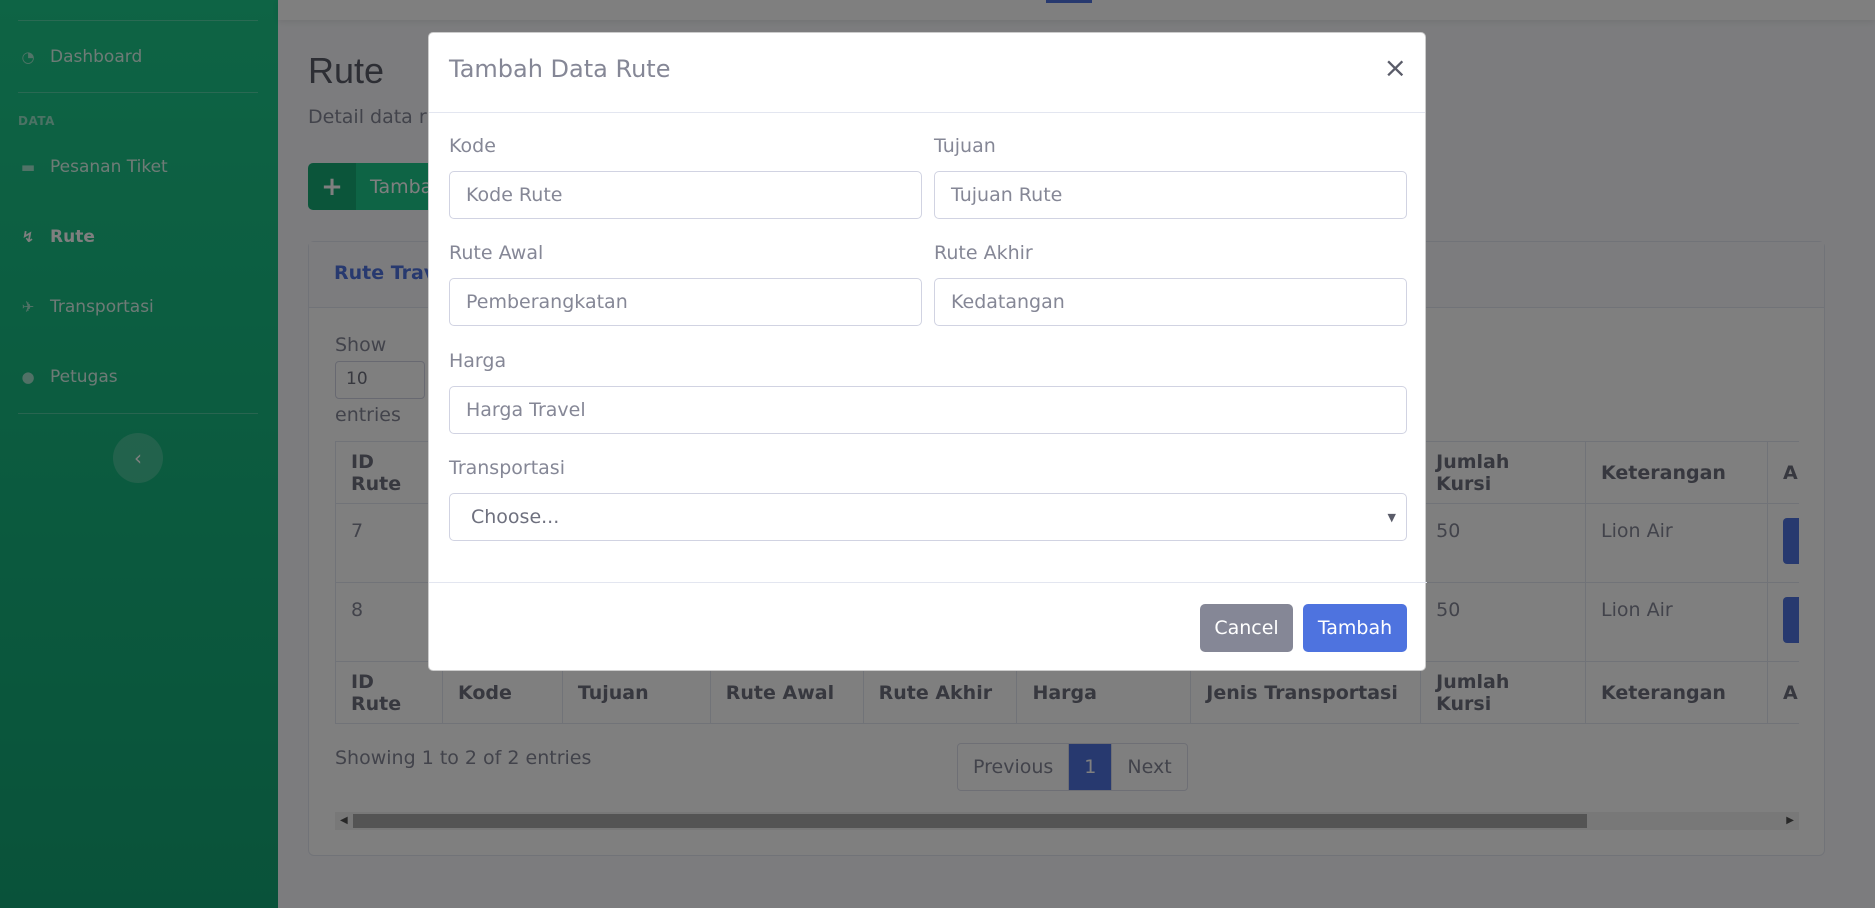 The height and width of the screenshot is (908, 1875). Describe the element at coordinates (560, 69) in the screenshot. I see `modal-title: Tambah Data Rute` at that location.